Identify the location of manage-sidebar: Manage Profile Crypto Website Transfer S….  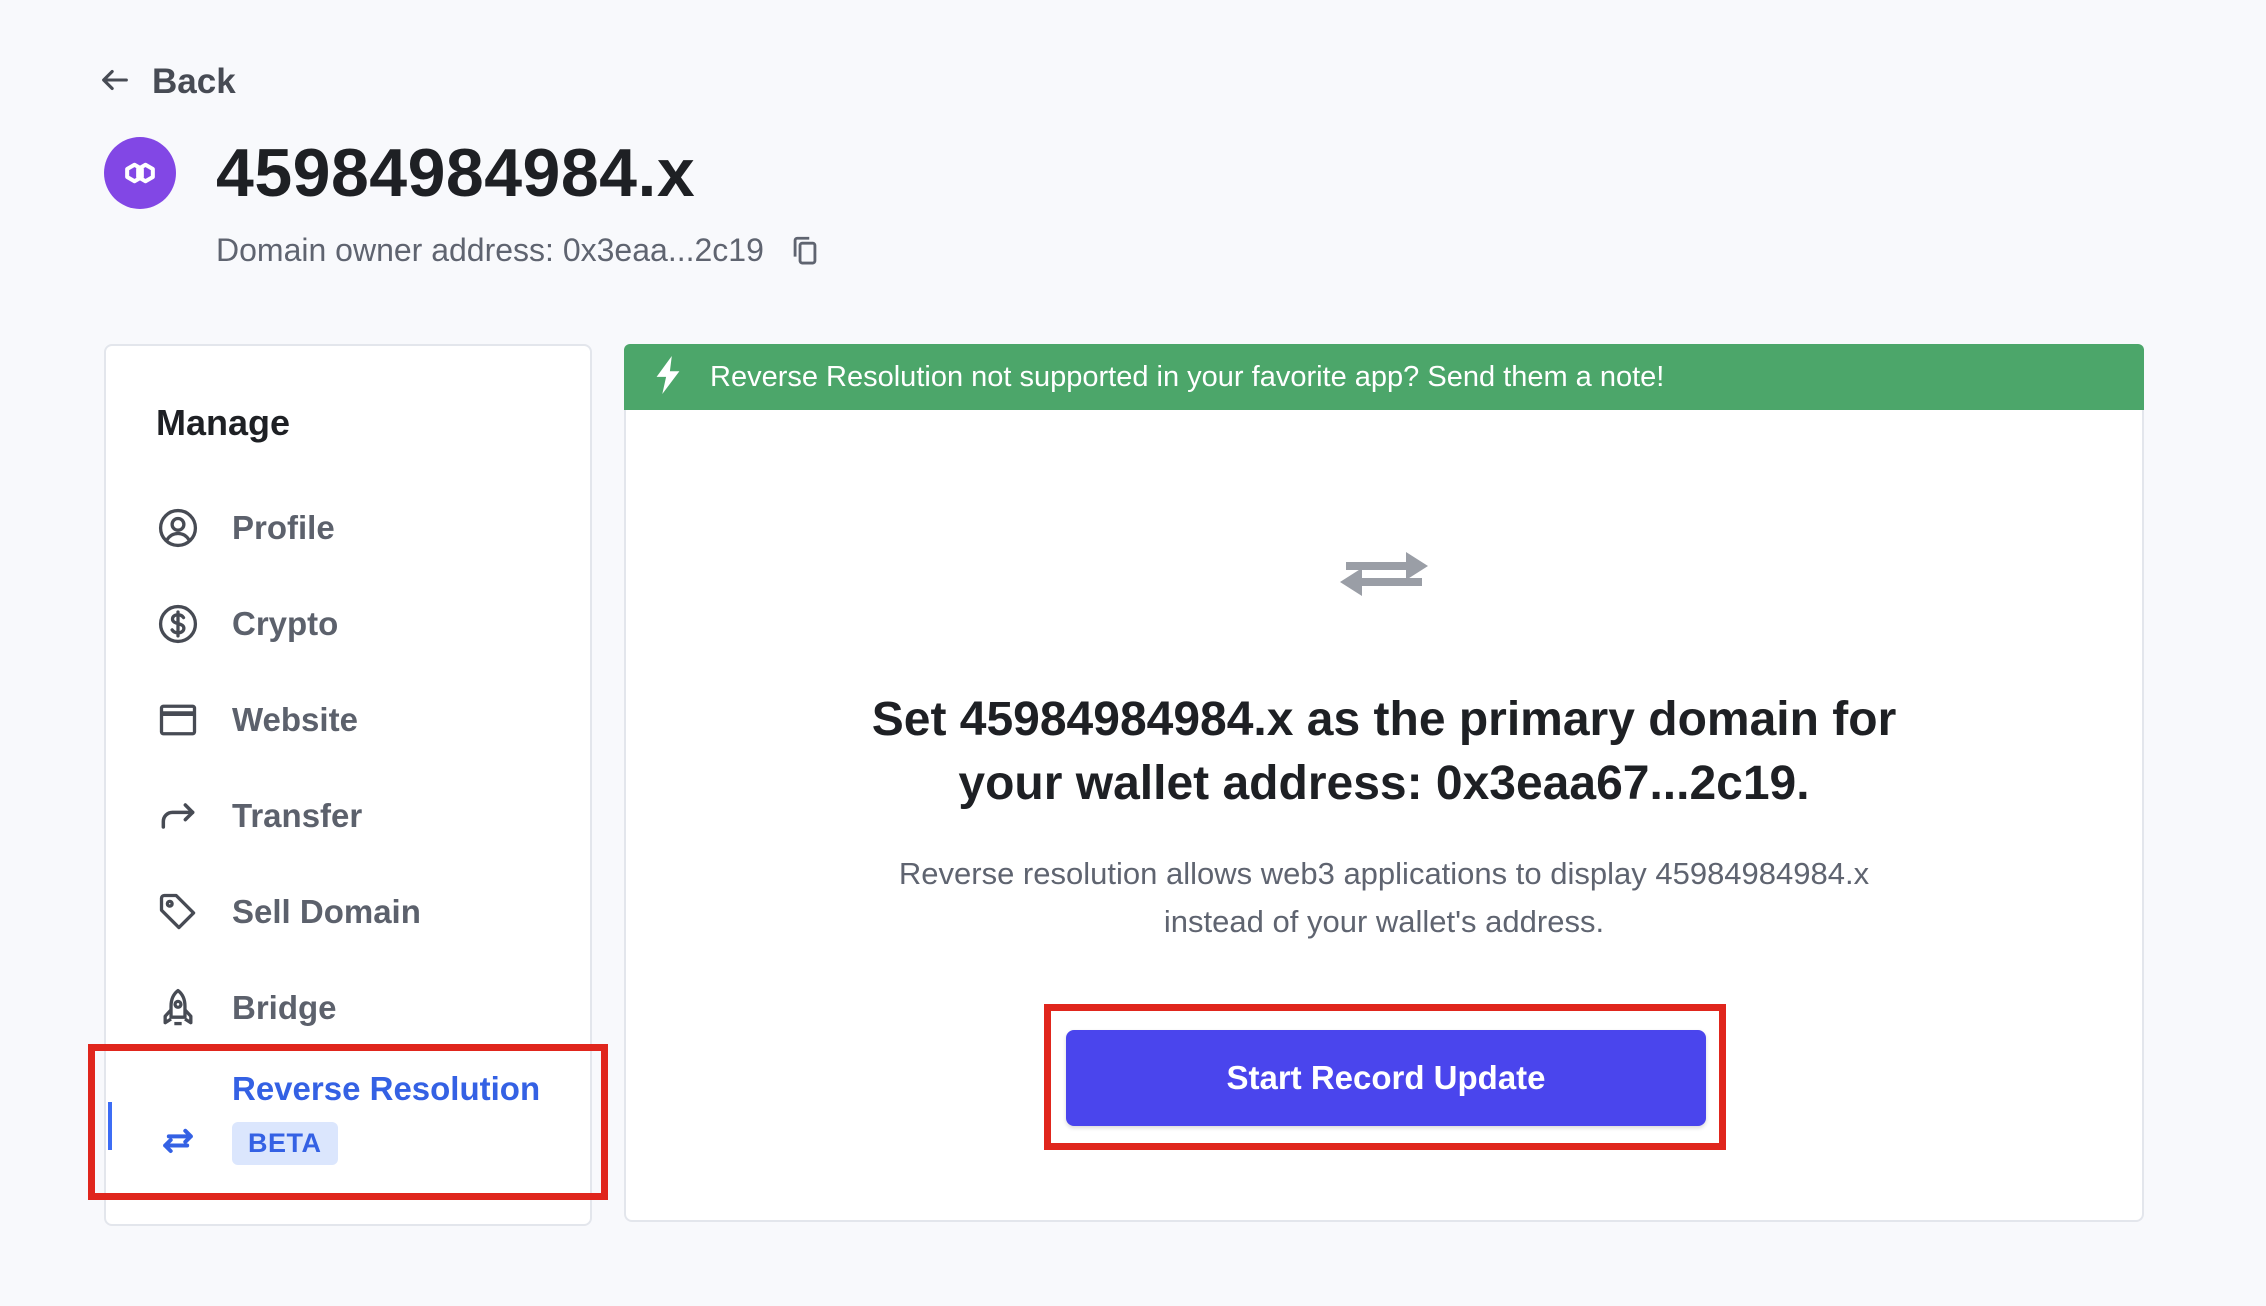
(348, 785).